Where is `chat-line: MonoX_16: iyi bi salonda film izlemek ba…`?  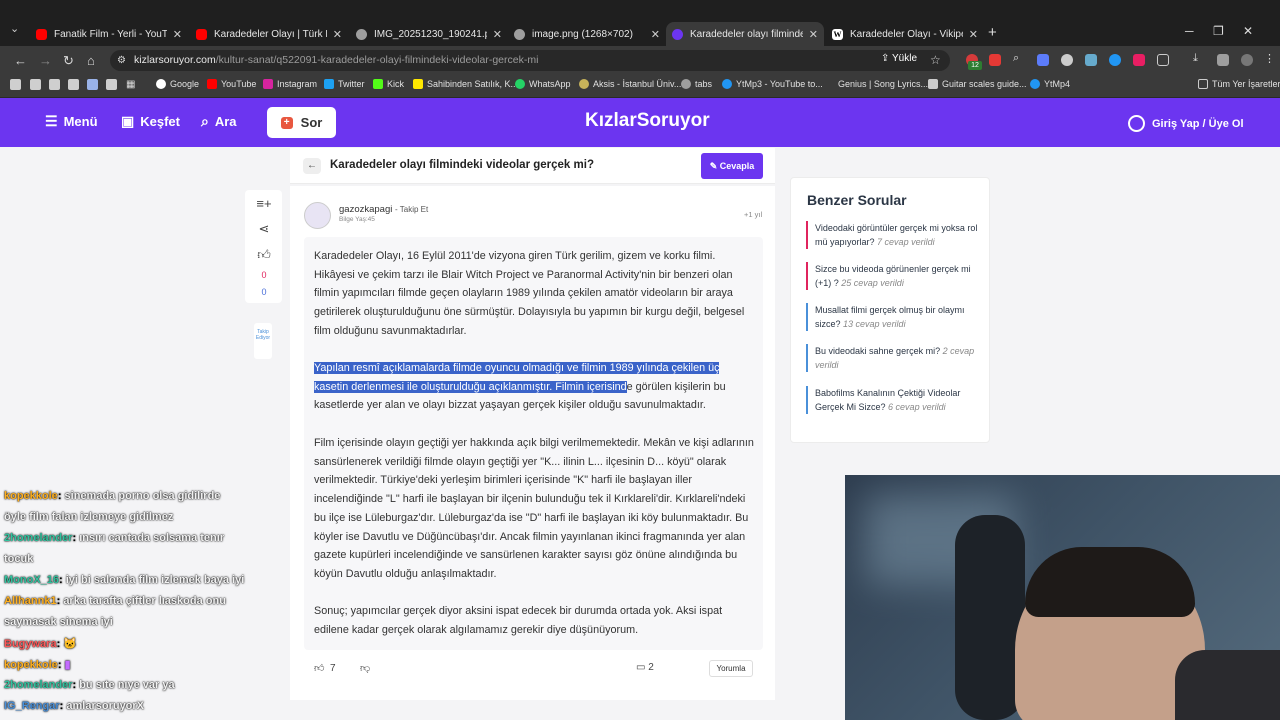 chat-line: MonoX_16: iyi bi salonda film izlemek ba… is located at coordinates (124, 580).